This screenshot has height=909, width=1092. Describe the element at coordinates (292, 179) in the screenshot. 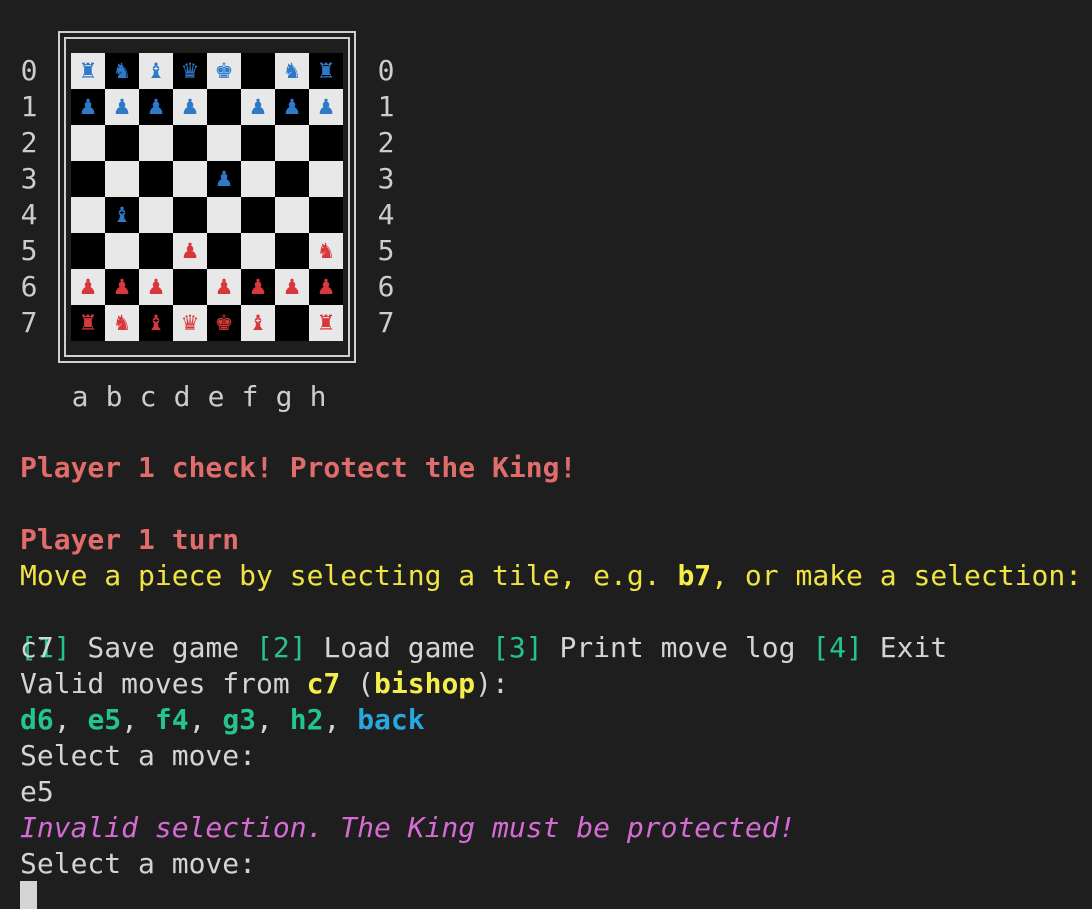

I see `board-square-g3` at that location.